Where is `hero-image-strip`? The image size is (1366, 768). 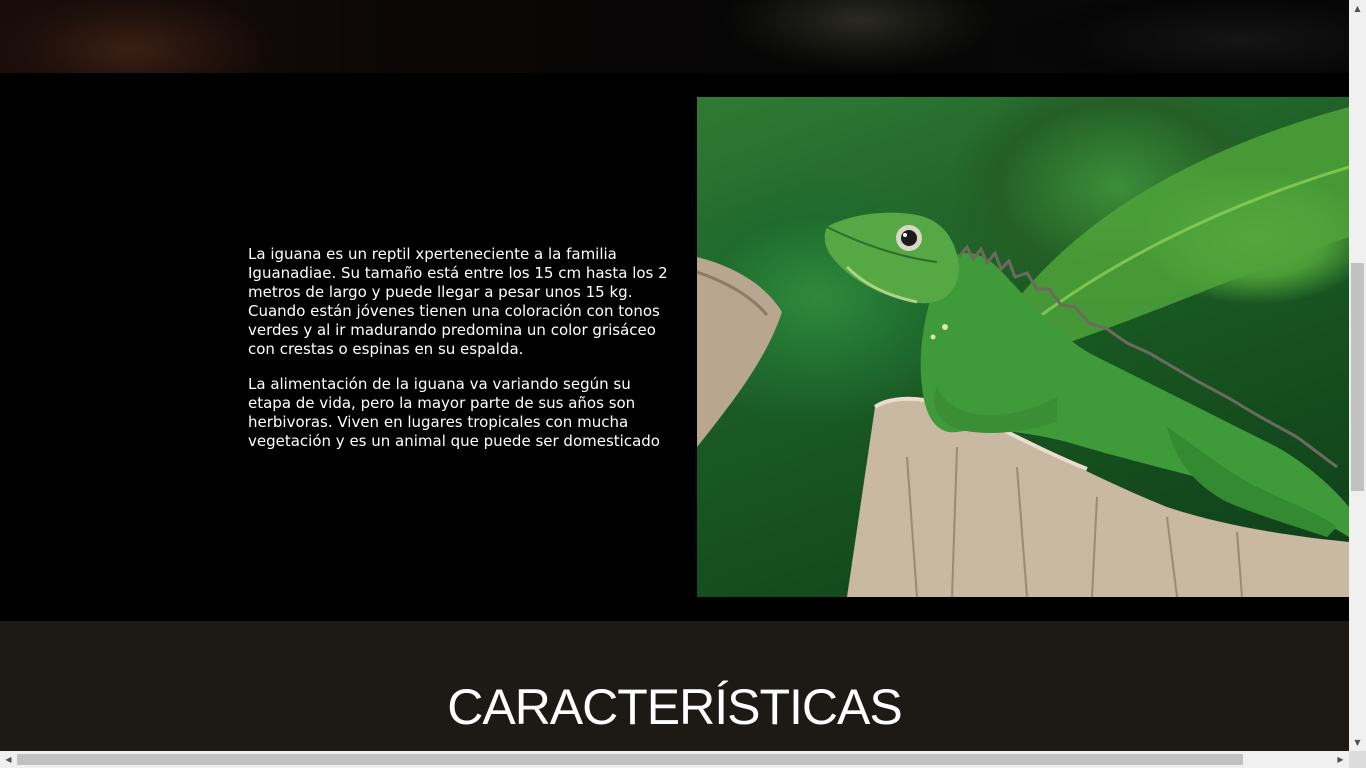 hero-image-strip is located at coordinates (674, 36).